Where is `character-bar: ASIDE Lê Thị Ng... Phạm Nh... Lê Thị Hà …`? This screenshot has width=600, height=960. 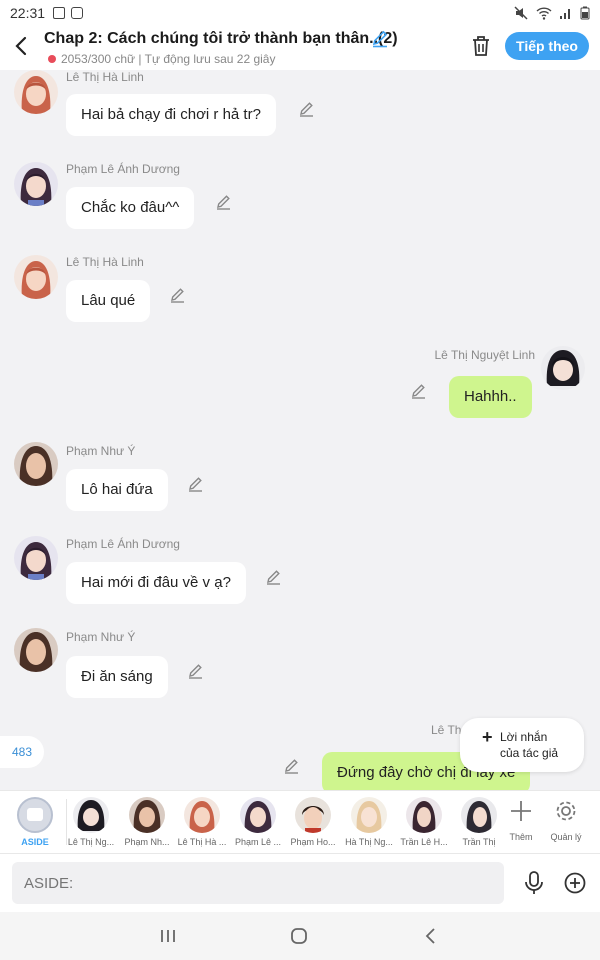
character-bar: ASIDE Lê Thị Ng... Phạm Nh... Lê Thị Hà … is located at coordinates (300, 822).